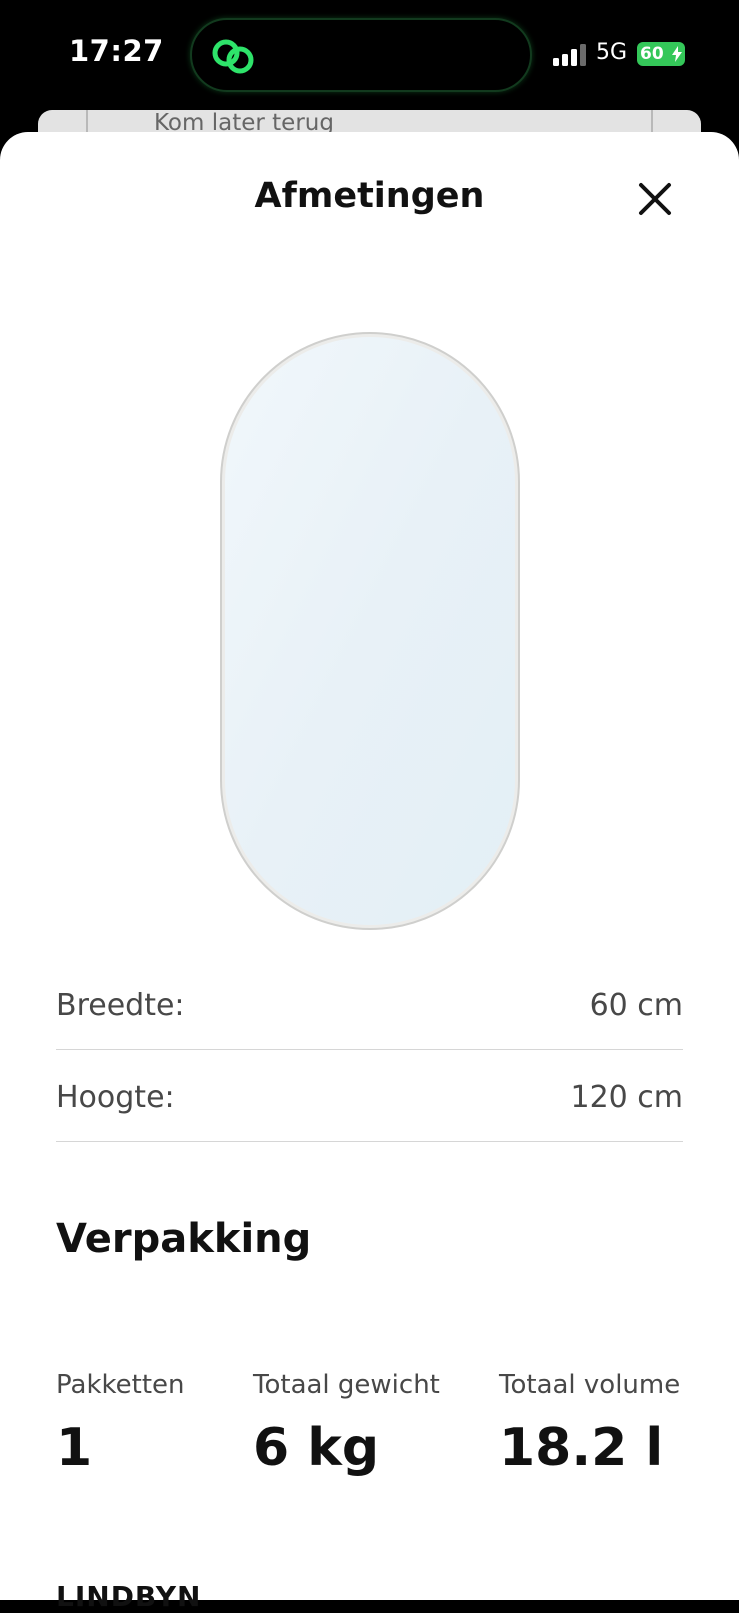 Image resolution: width=739 pixels, height=1613 pixels. I want to click on battery-level: 60, so click(652, 54).